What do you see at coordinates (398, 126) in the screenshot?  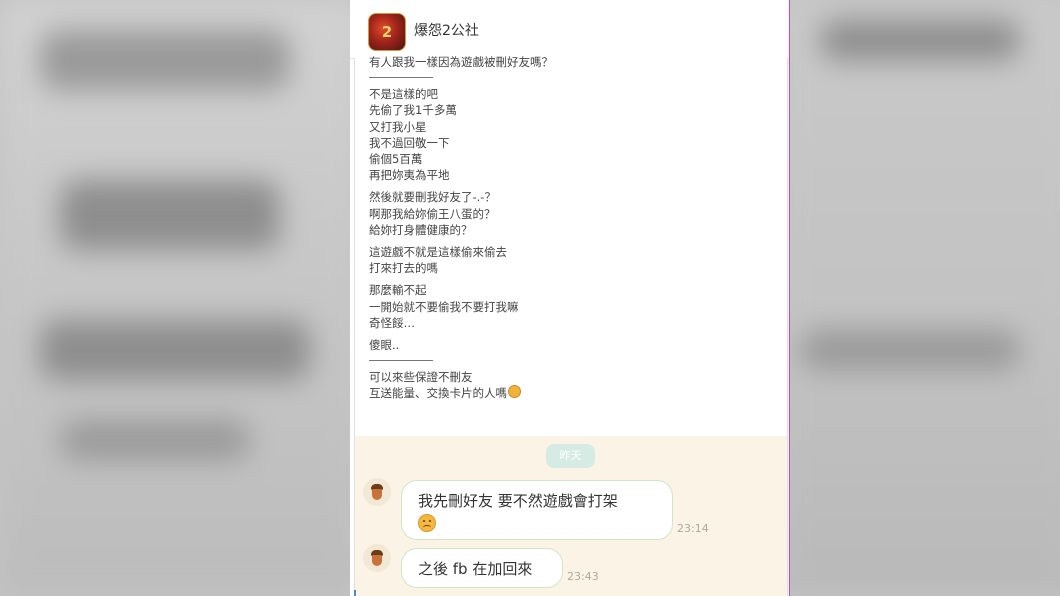 I see `post-line: 又打我小星` at bounding box center [398, 126].